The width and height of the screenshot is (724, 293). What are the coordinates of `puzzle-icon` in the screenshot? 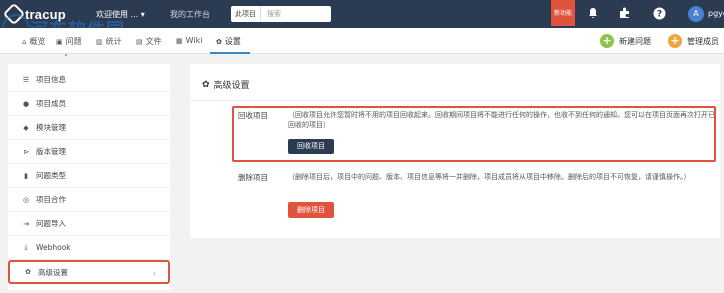 It's located at (625, 14).